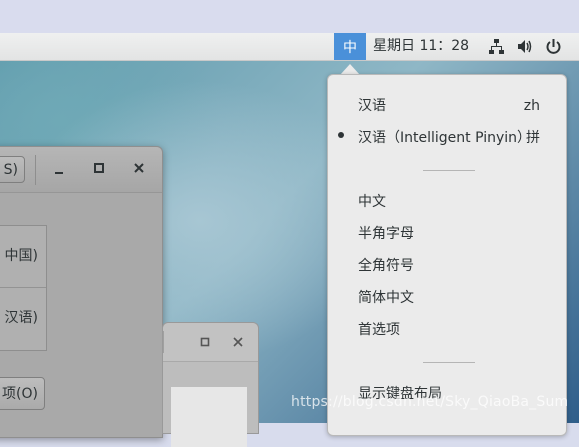  Describe the element at coordinates (533, 138) in the screenshot. I see `menu-item-shortcut: 拼` at that location.